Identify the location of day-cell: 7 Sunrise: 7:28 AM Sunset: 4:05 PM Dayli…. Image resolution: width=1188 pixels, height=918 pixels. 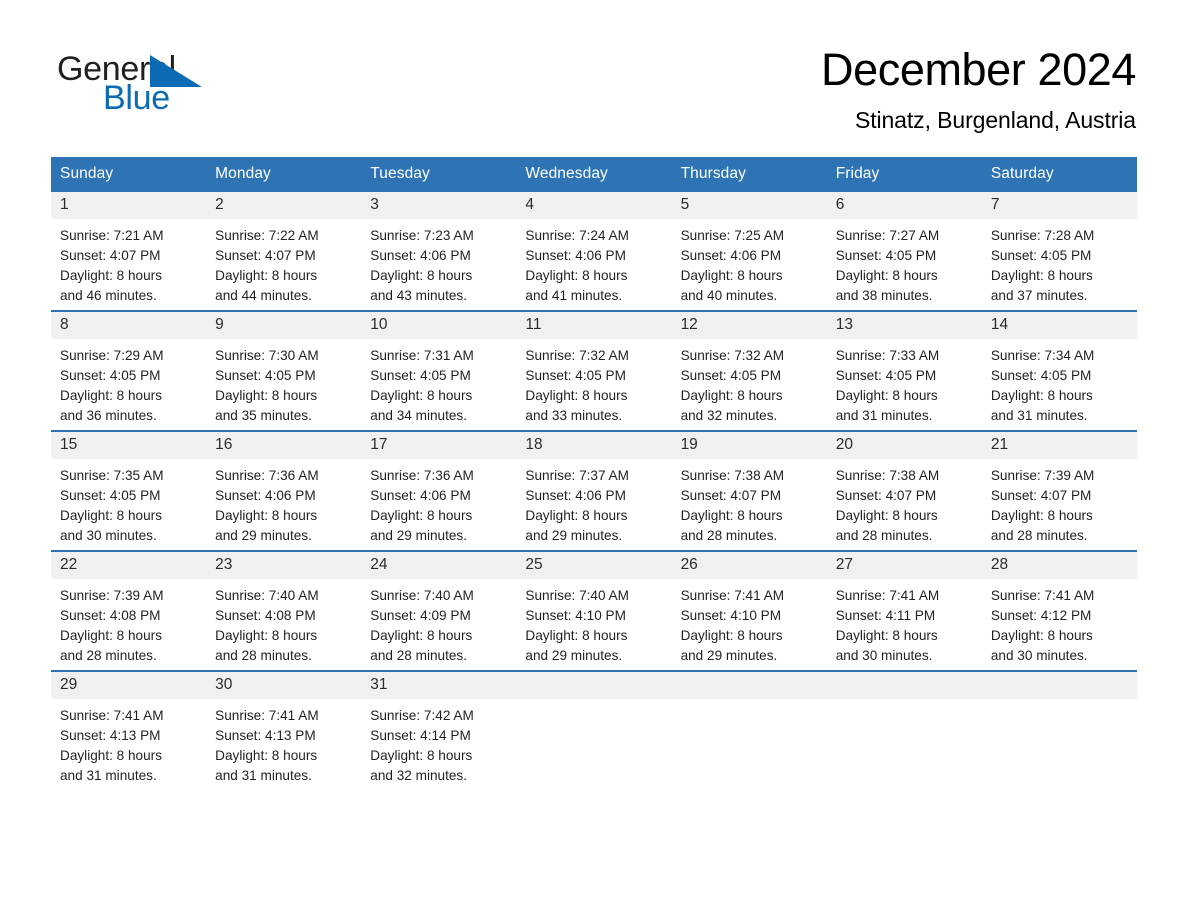
(1059, 251).